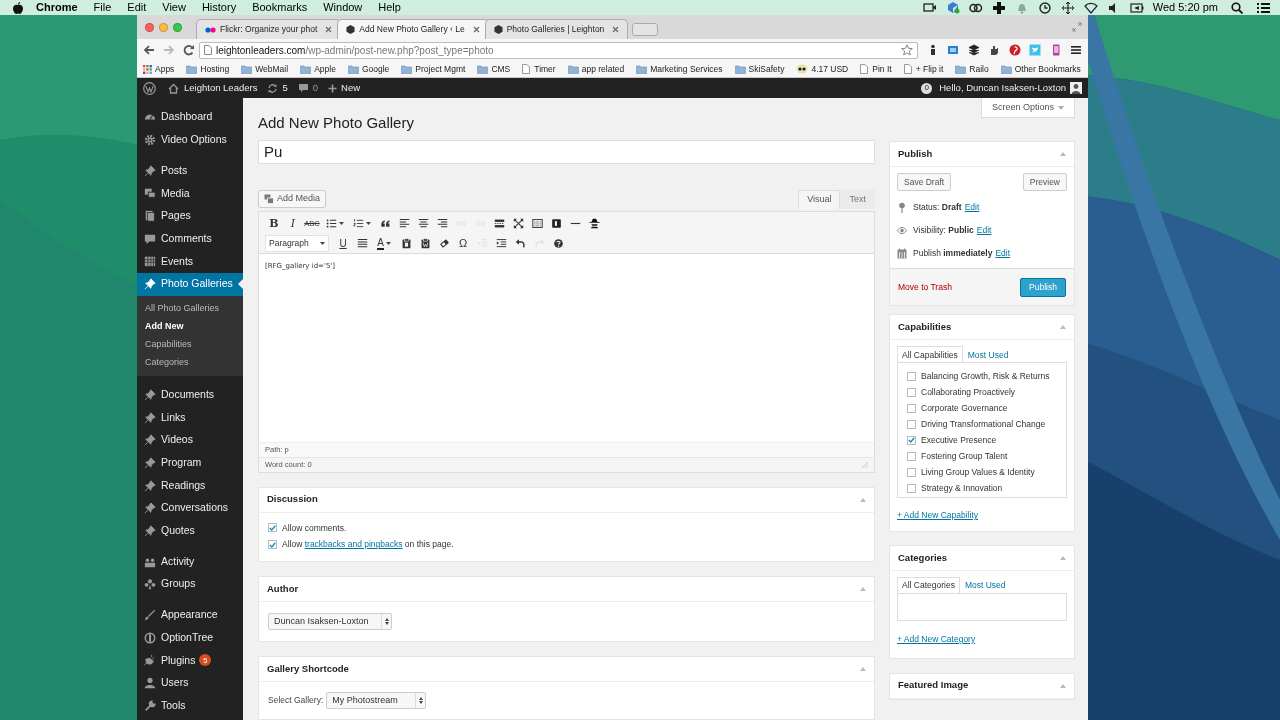 The height and width of the screenshot is (720, 1280). What do you see at coordinates (343, 243) in the screenshot?
I see `underline-button: U` at bounding box center [343, 243].